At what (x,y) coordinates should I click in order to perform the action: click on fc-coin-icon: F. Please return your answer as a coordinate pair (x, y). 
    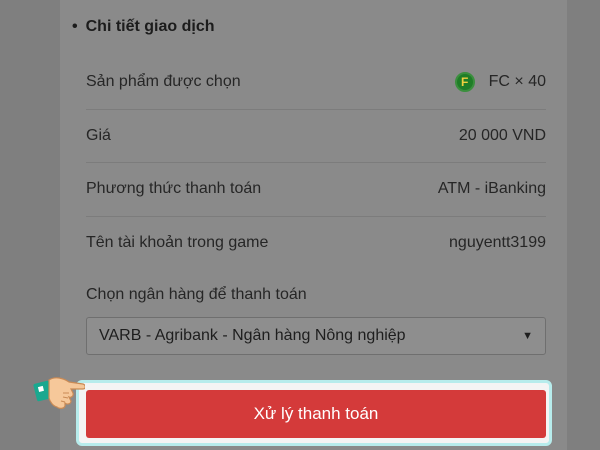
    Looking at the image, I should click on (464, 81).